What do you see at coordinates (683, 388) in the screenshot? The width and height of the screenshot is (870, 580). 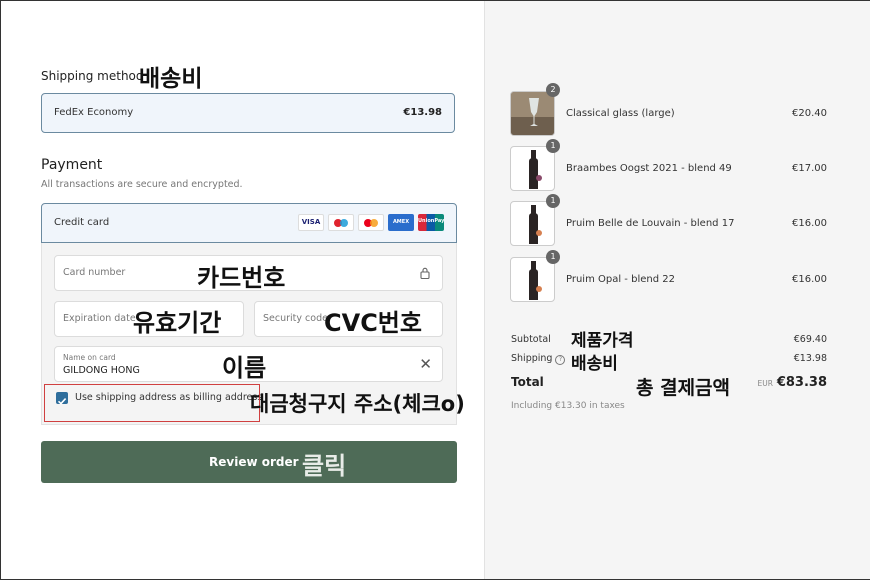 I see `total-annotation: 총 결제금액` at bounding box center [683, 388].